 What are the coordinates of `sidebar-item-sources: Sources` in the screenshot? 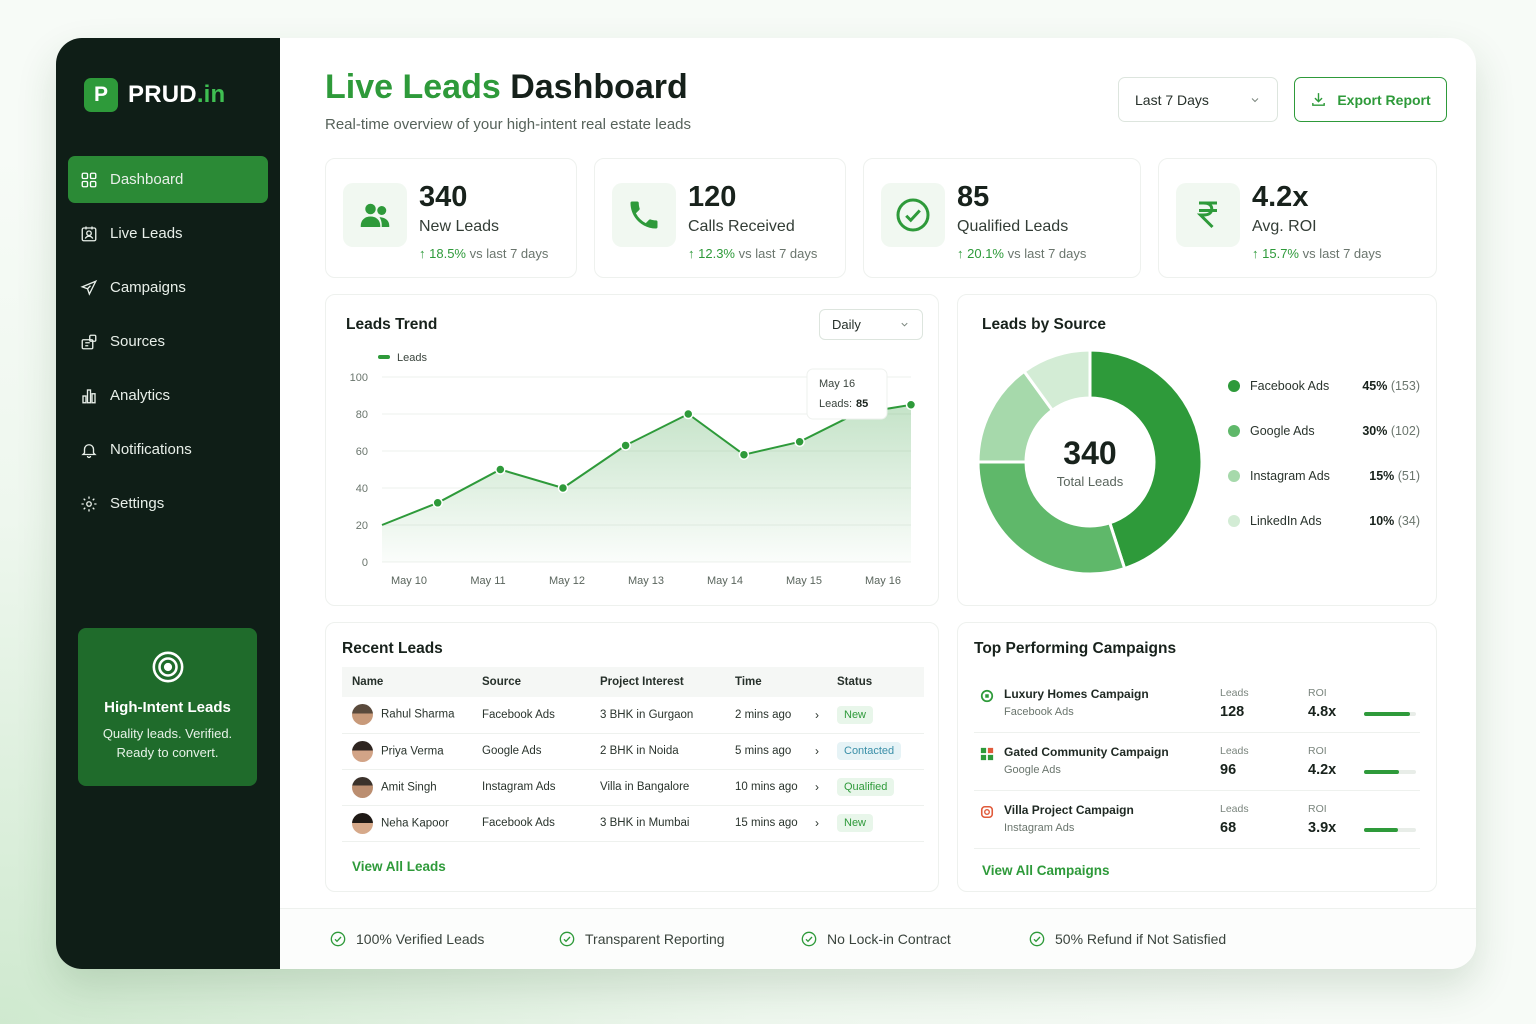 It's located at (168, 341).